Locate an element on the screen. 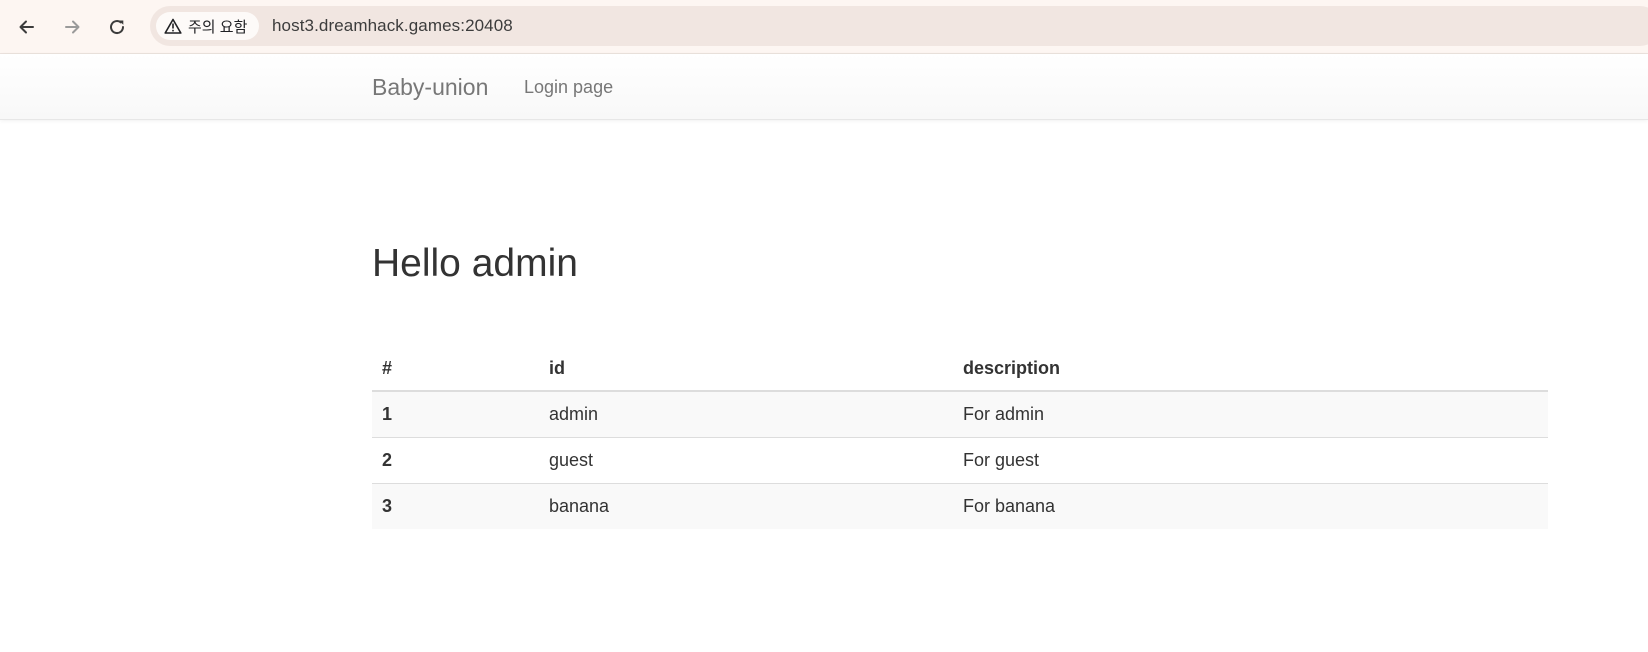 Image resolution: width=1648 pixels, height=652 pixels. row-number: 1 is located at coordinates (455, 414).